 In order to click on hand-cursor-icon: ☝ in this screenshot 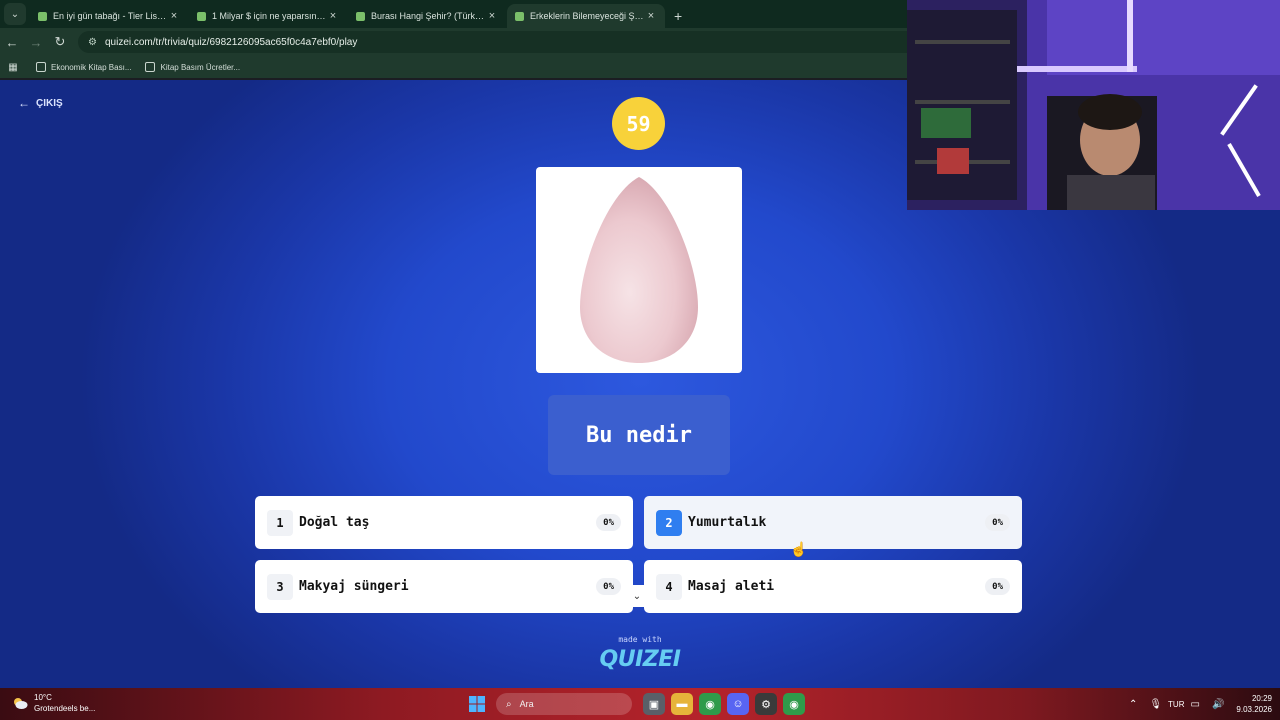, I will do `click(799, 549)`.